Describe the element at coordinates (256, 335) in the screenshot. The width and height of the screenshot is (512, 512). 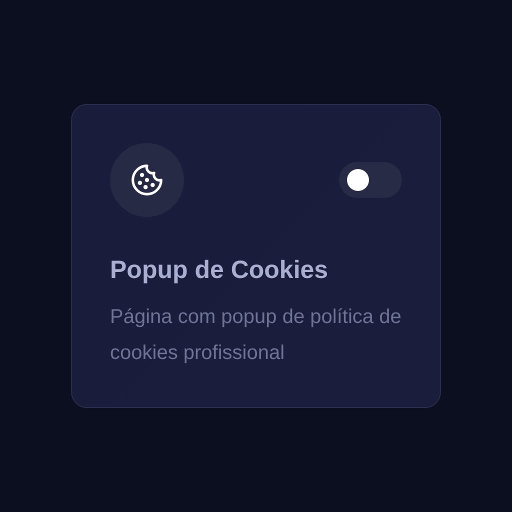
I see `card-description: Página com popup de política de cookies profissional` at that location.